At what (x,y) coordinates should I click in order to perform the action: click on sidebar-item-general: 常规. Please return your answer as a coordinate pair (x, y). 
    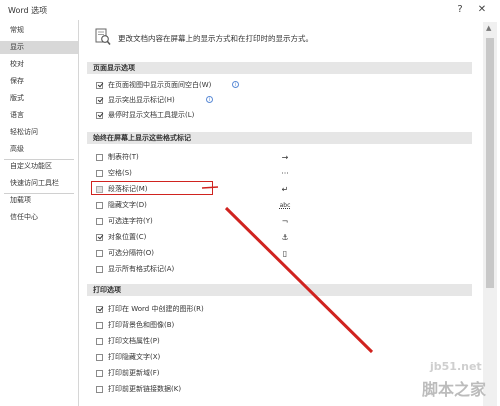
    Looking at the image, I should click on (39, 30).